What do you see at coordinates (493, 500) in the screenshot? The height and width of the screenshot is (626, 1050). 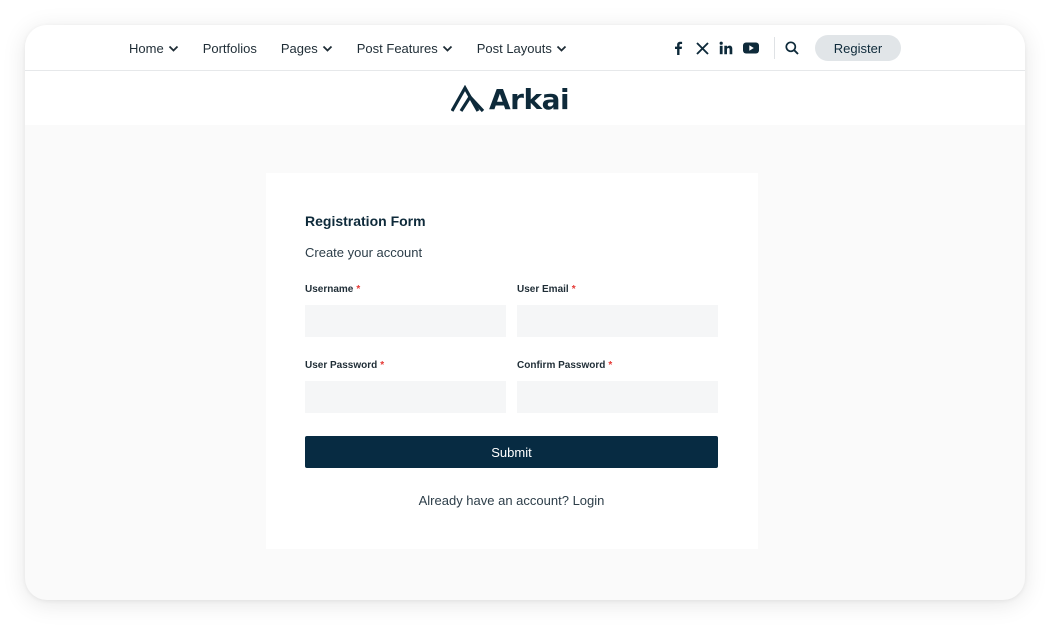 I see `login-prompt-text: Already have an account?` at bounding box center [493, 500].